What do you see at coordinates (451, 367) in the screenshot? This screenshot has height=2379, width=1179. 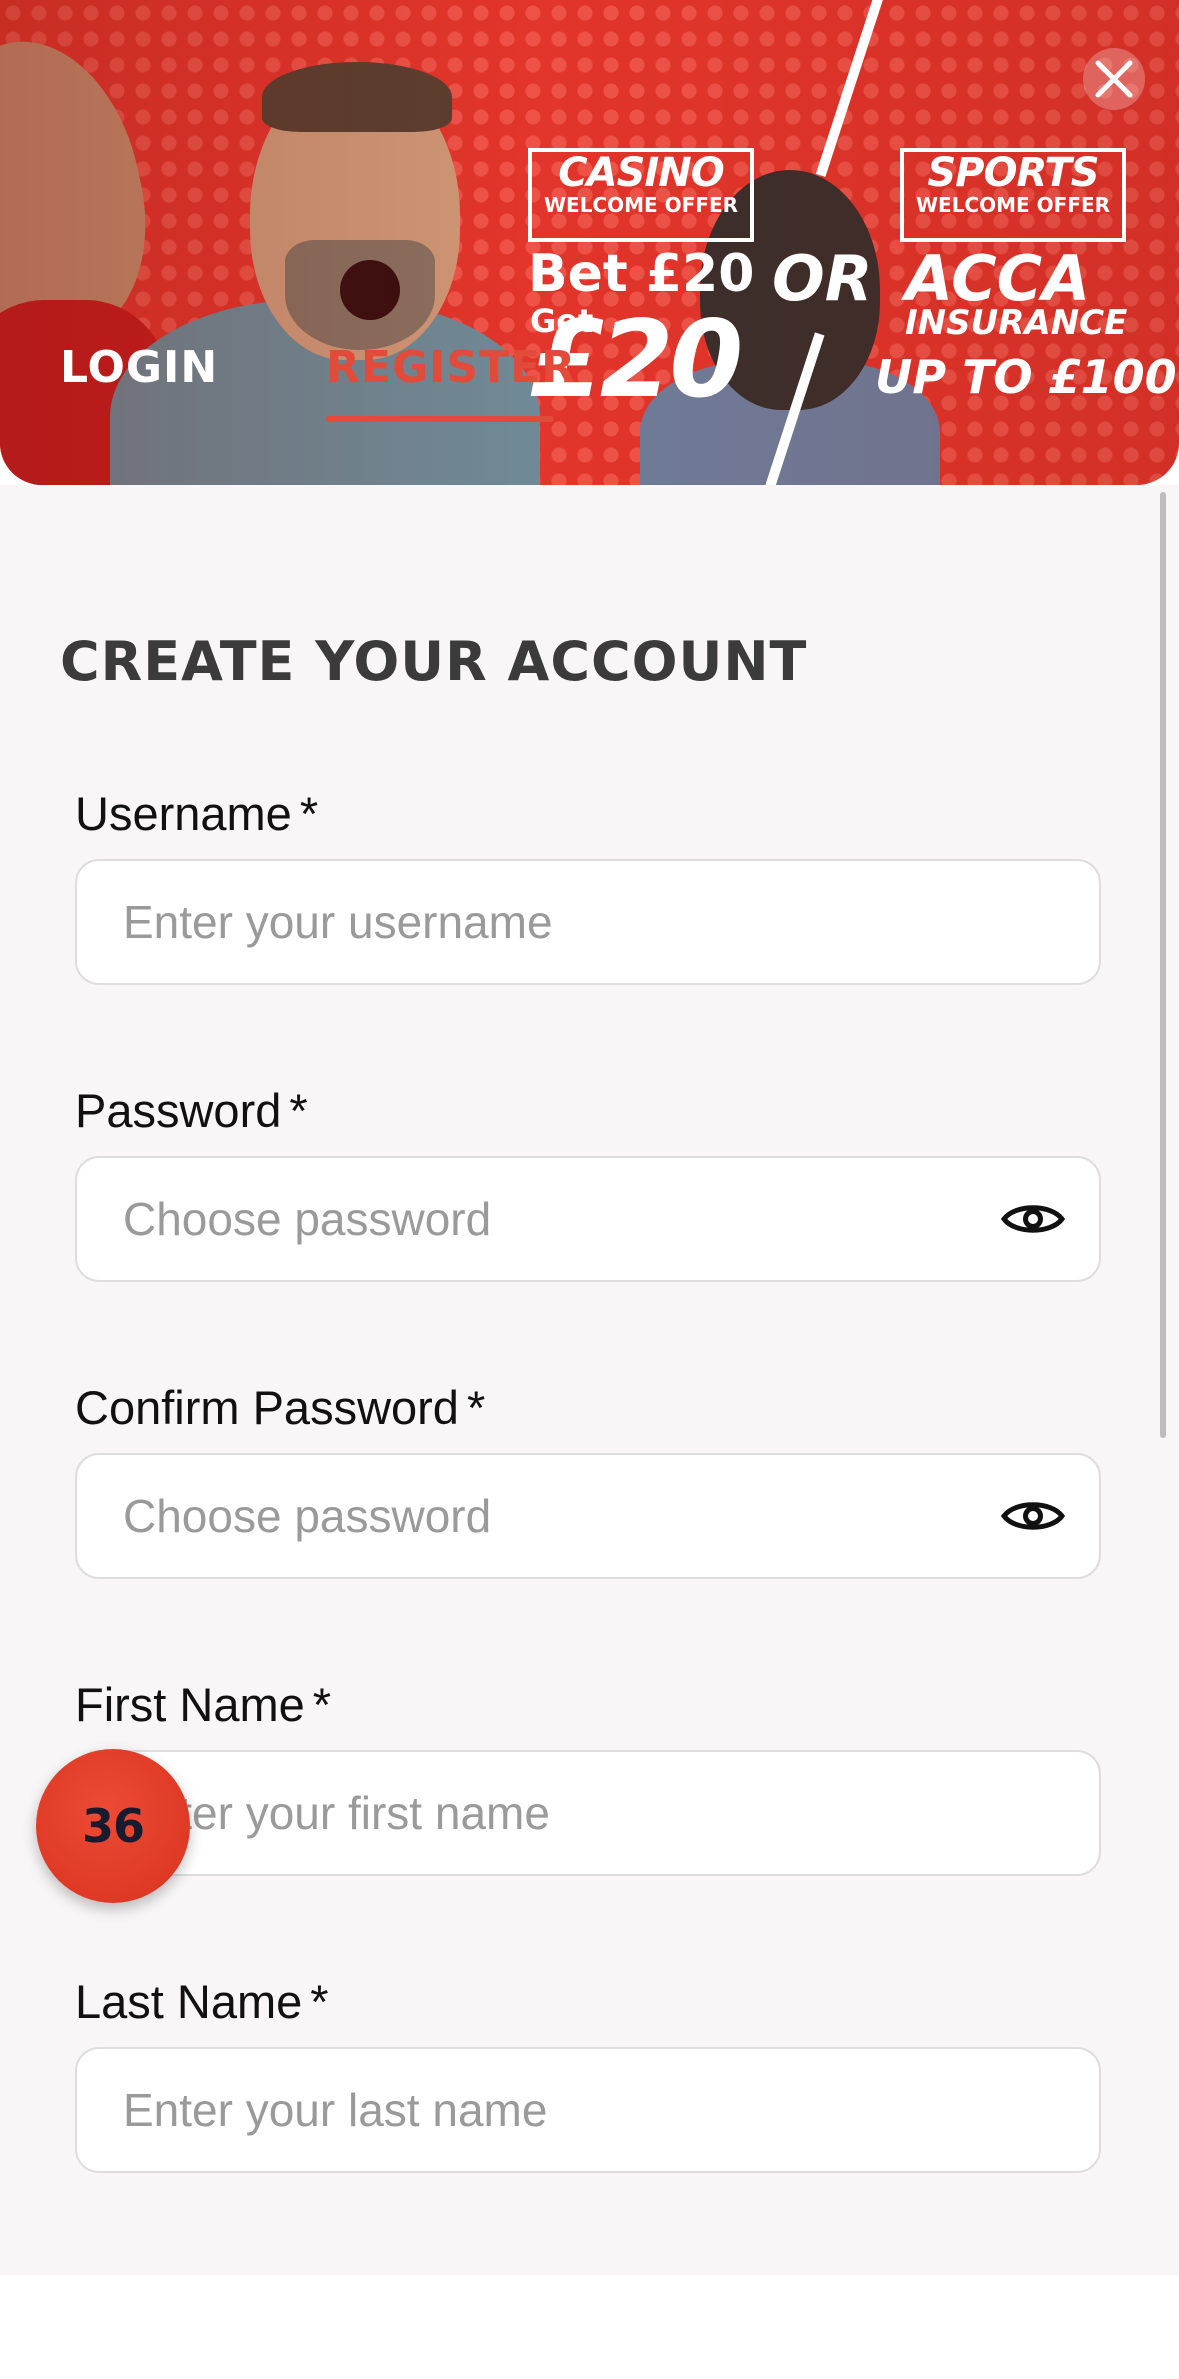 I see `tab-register: REGISTER` at bounding box center [451, 367].